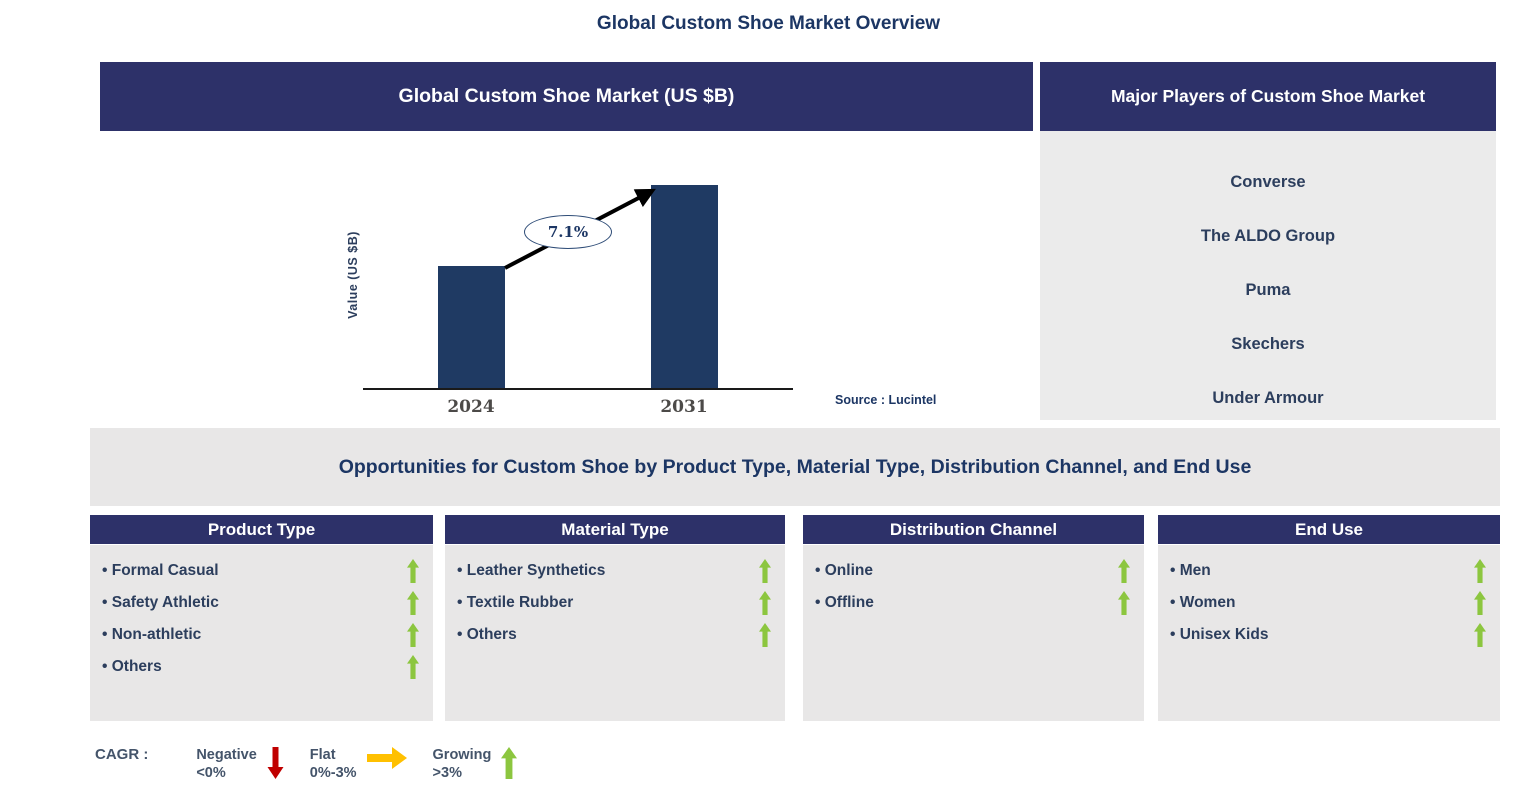 This screenshot has width=1537, height=792. What do you see at coordinates (886, 400) in the screenshot?
I see `source-note: Source : Lucintel` at bounding box center [886, 400].